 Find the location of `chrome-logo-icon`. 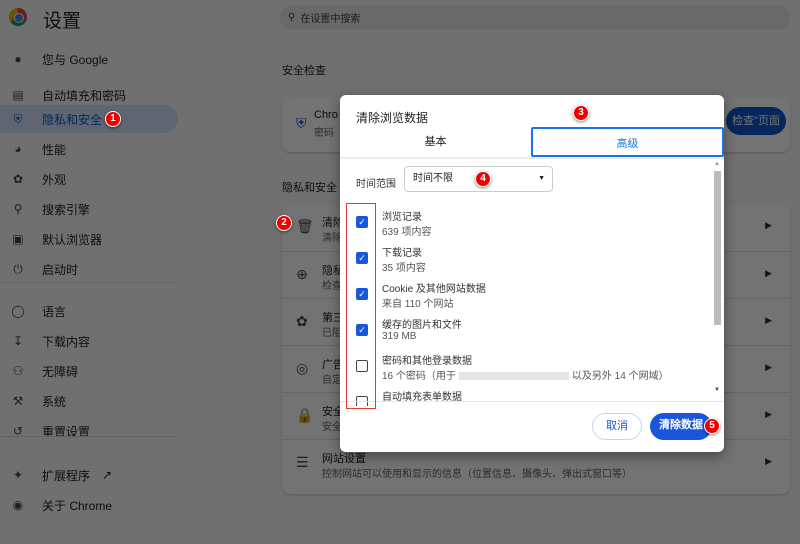

chrome-logo-icon is located at coordinates (18, 17).